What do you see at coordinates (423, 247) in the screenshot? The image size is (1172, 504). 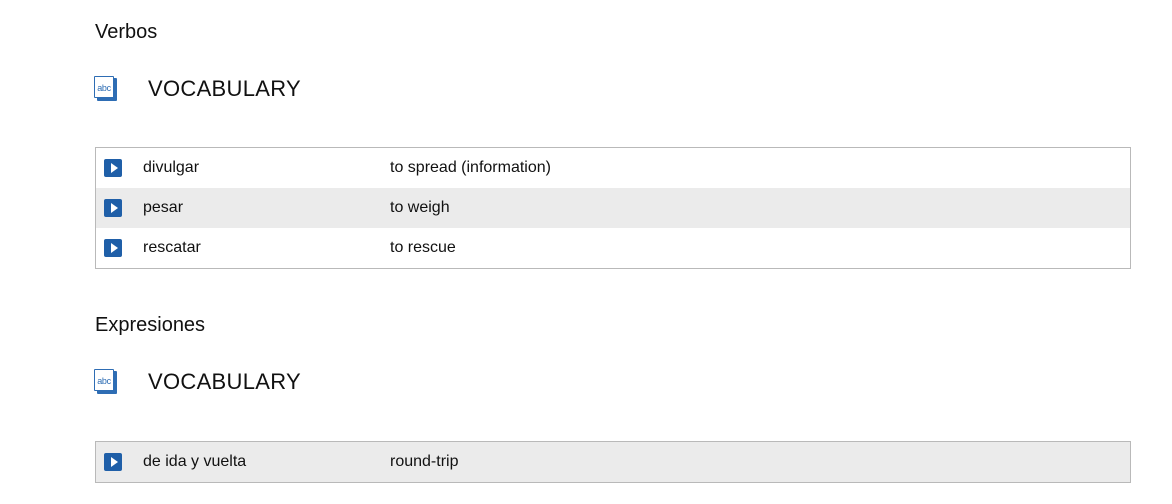 I see `vocabulary-definition: to rescue` at bounding box center [423, 247].